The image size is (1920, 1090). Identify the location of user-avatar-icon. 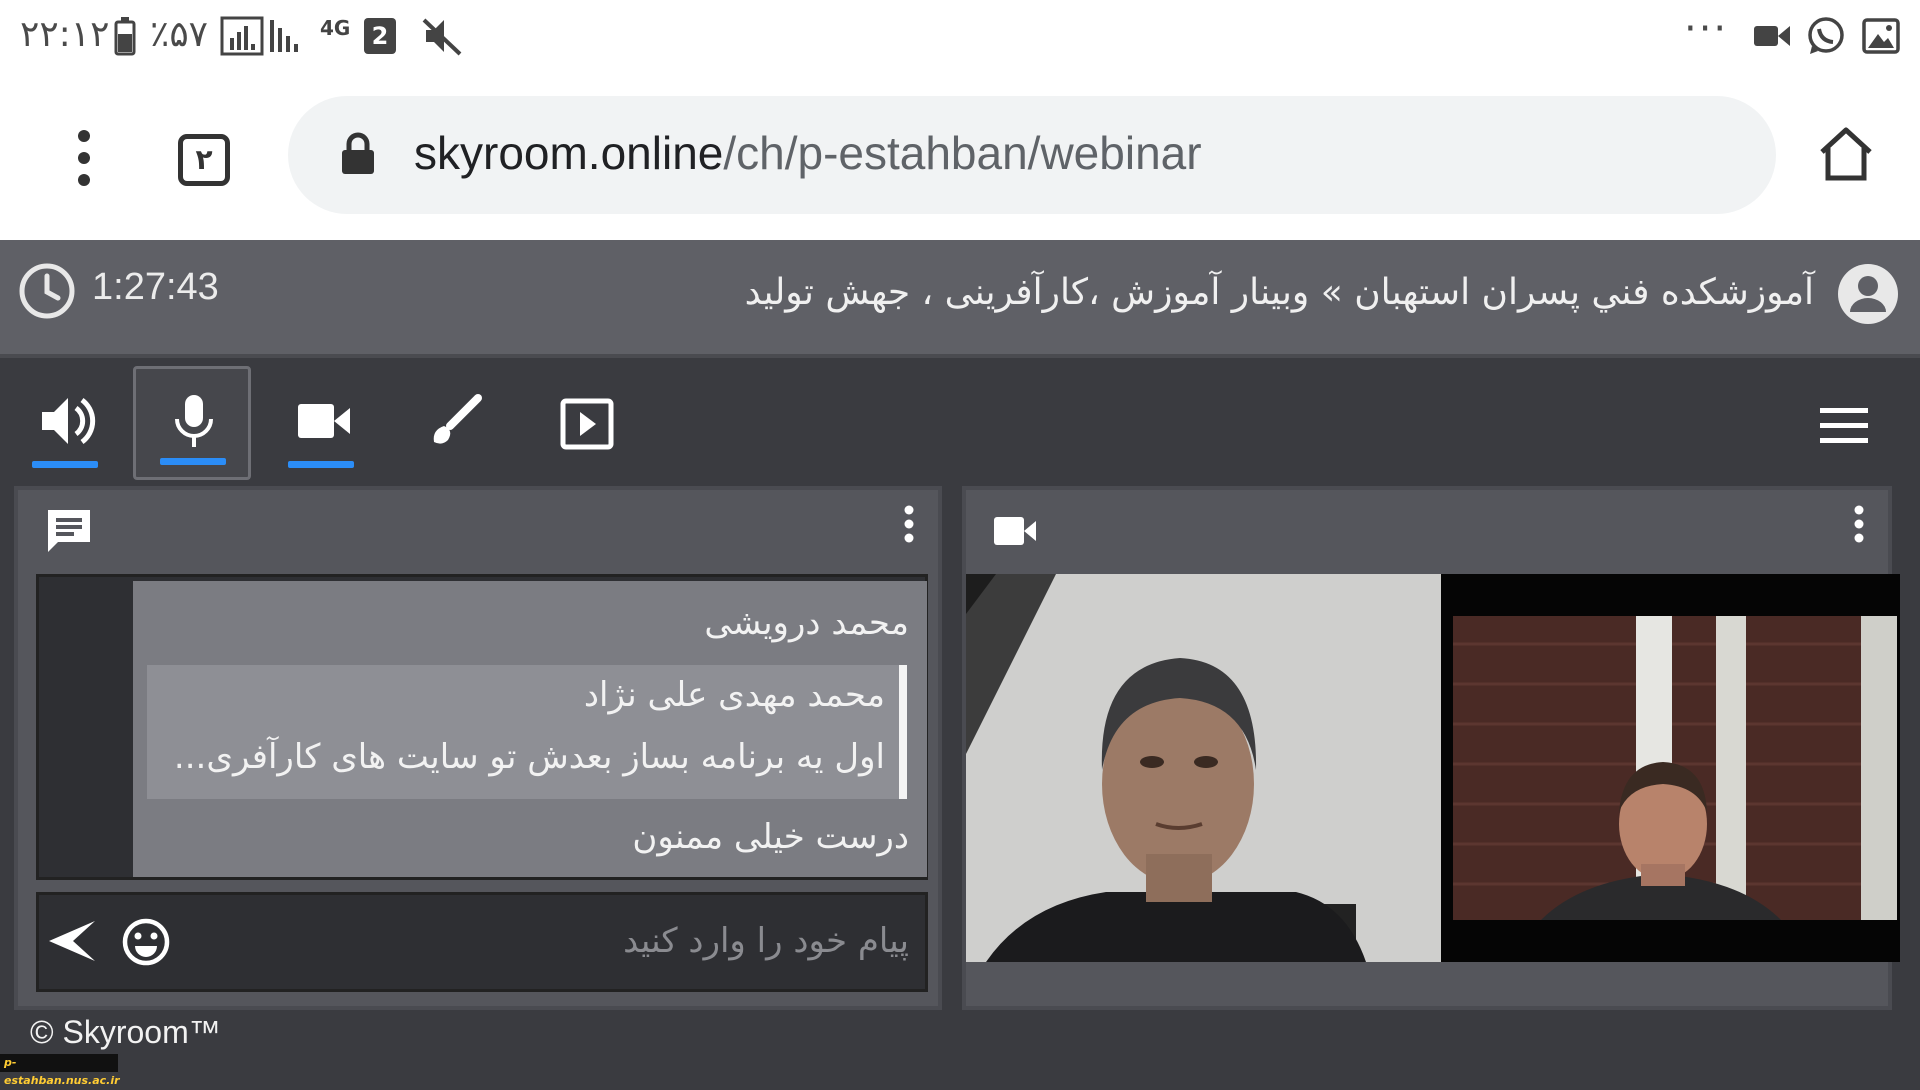
(1868, 294).